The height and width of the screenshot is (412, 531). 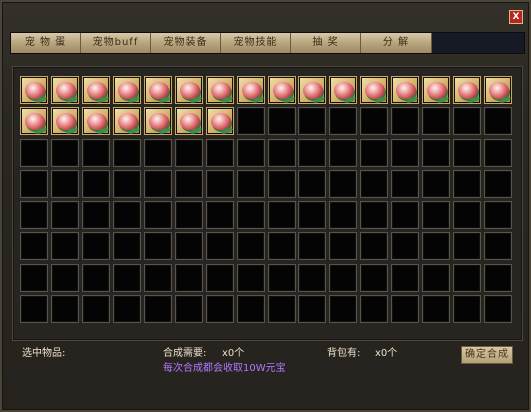 What do you see at coordinates (487, 355) in the screenshot?
I see `confirm-synthesize-button: 确定合成` at bounding box center [487, 355].